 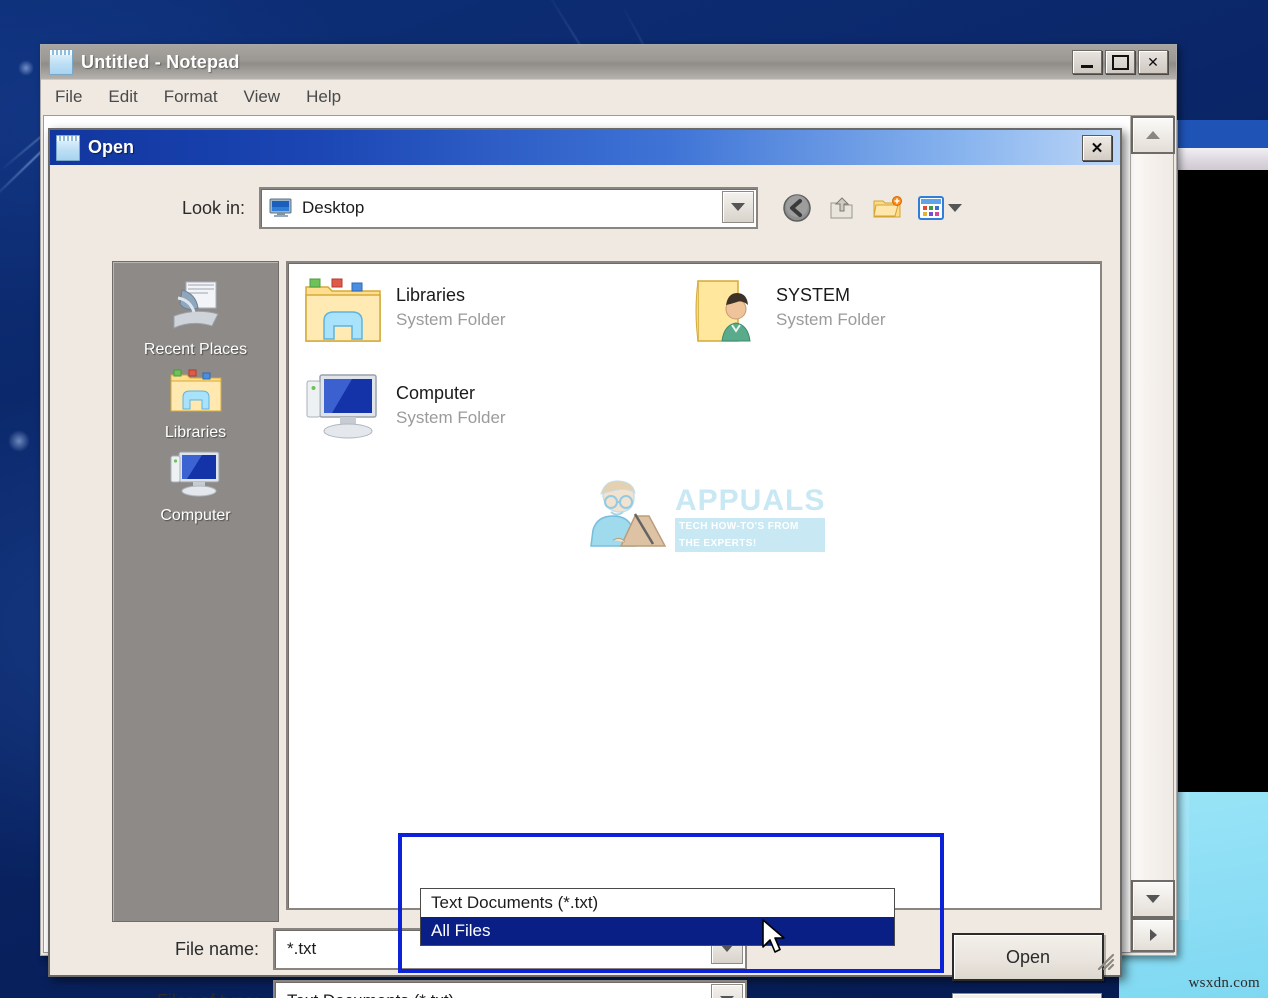 What do you see at coordinates (111, 147) in the screenshot?
I see `open-dialog-title: Open` at bounding box center [111, 147].